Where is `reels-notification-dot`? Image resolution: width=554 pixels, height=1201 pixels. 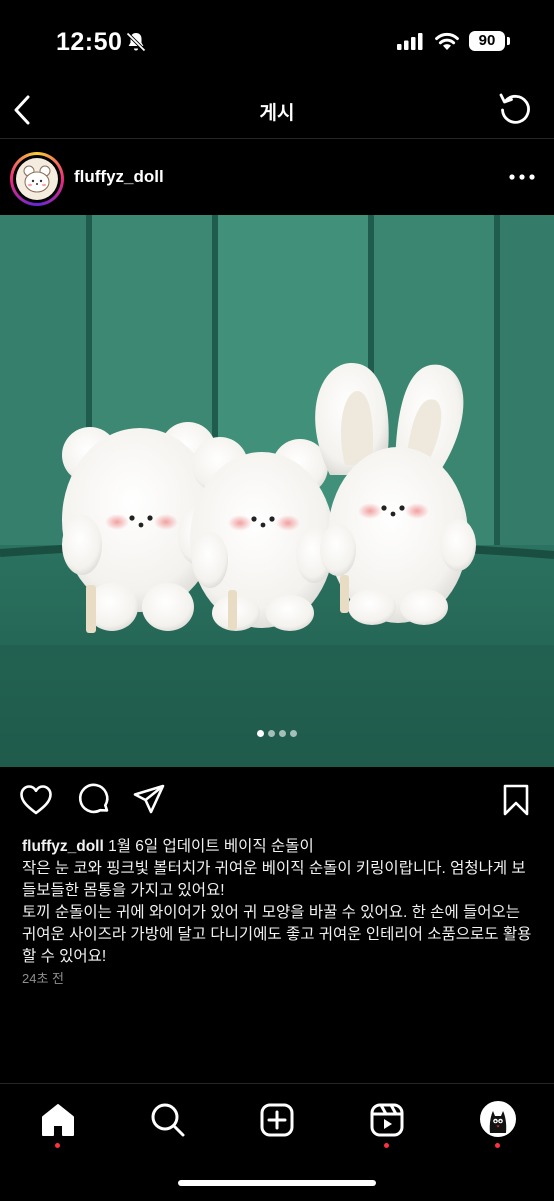 reels-notification-dot is located at coordinates (386, 1145).